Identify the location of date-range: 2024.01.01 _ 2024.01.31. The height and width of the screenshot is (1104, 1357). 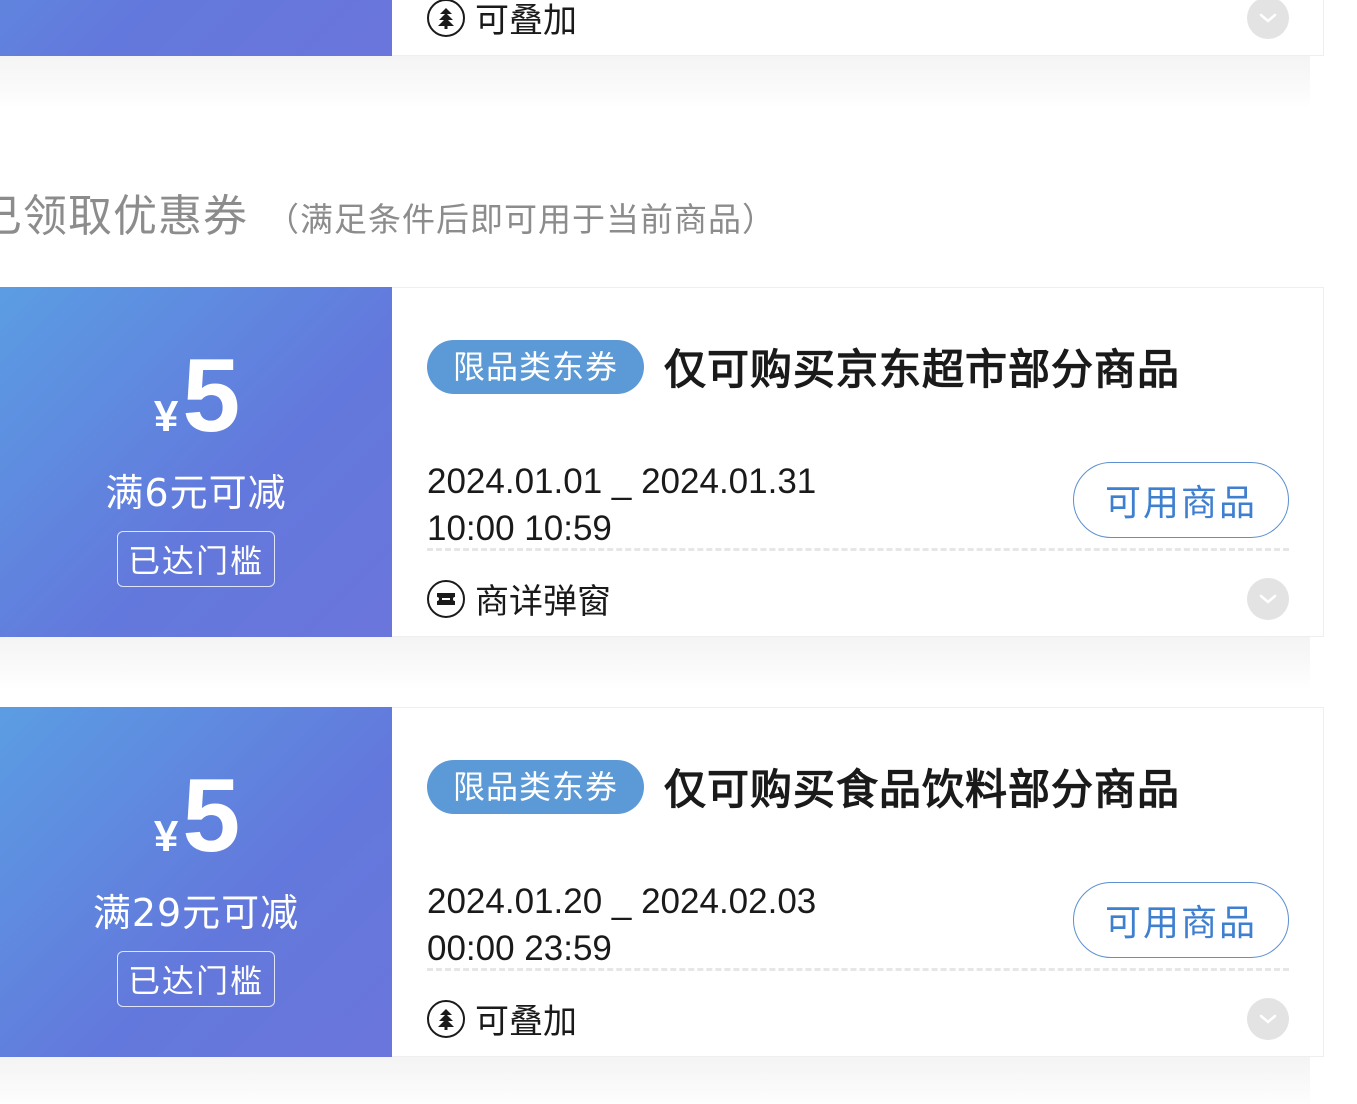
(622, 481).